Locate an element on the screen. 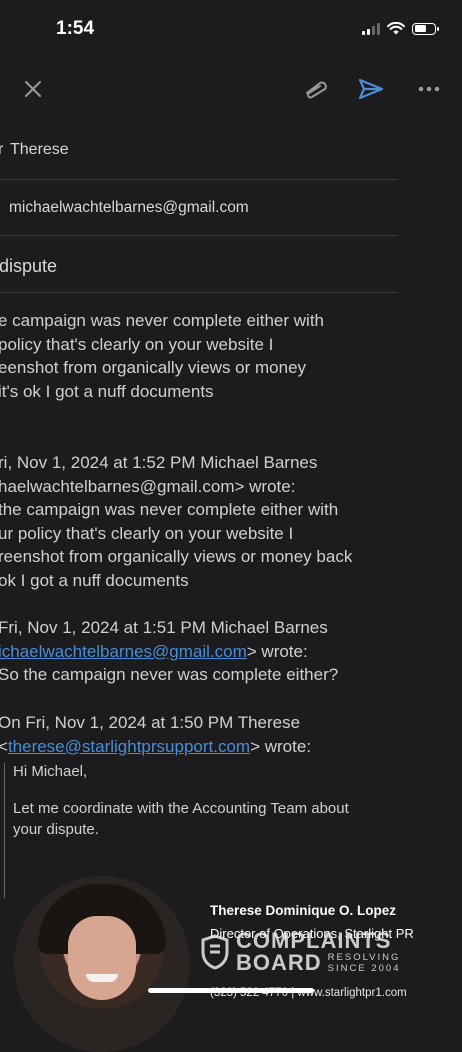 This screenshot has height=1052, width=462. from-field: michaelwachtelbarnes@gmail.com is located at coordinates (199, 208).